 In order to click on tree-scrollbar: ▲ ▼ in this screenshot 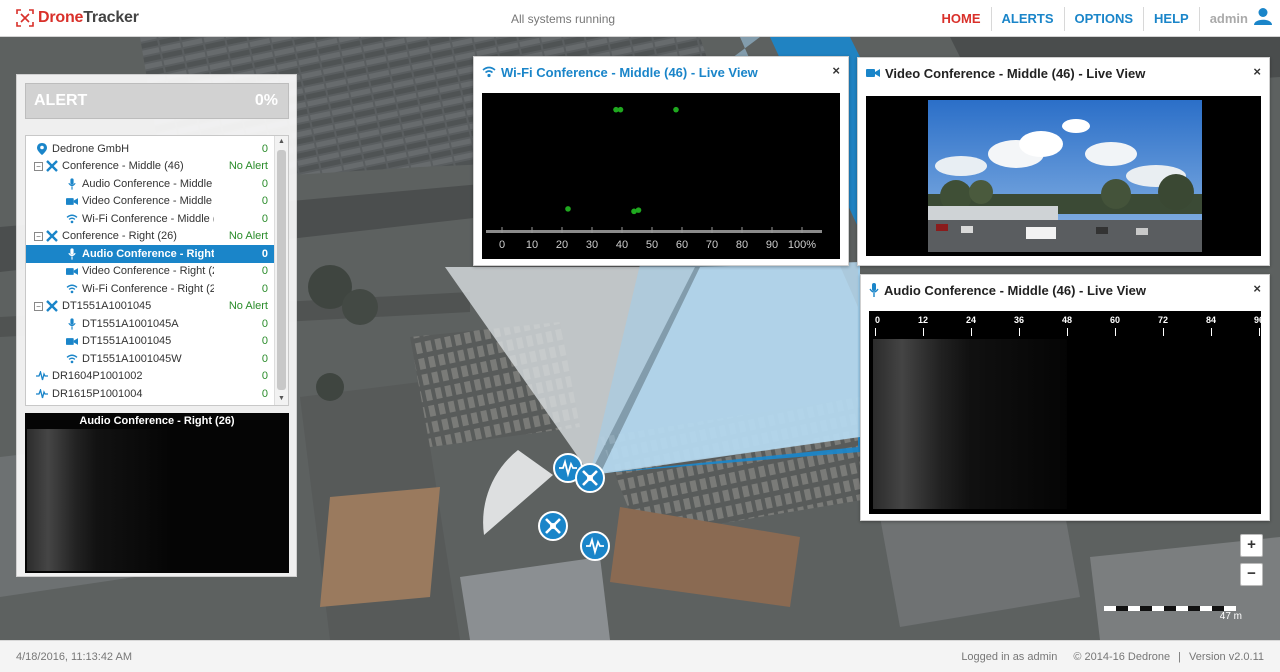, I will do `click(281, 270)`.